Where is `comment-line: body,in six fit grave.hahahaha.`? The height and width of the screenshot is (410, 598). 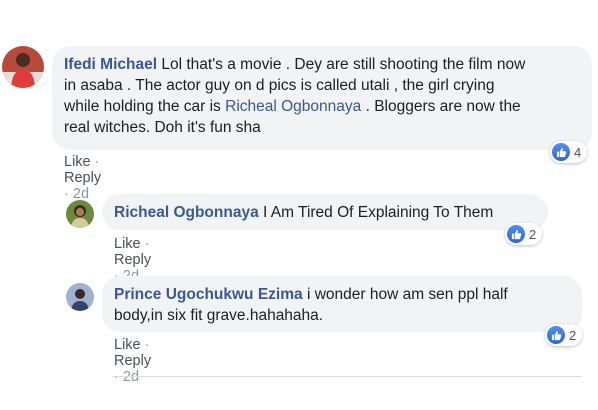 comment-line: body,in six fit grave.hahahaha. is located at coordinates (342, 315).